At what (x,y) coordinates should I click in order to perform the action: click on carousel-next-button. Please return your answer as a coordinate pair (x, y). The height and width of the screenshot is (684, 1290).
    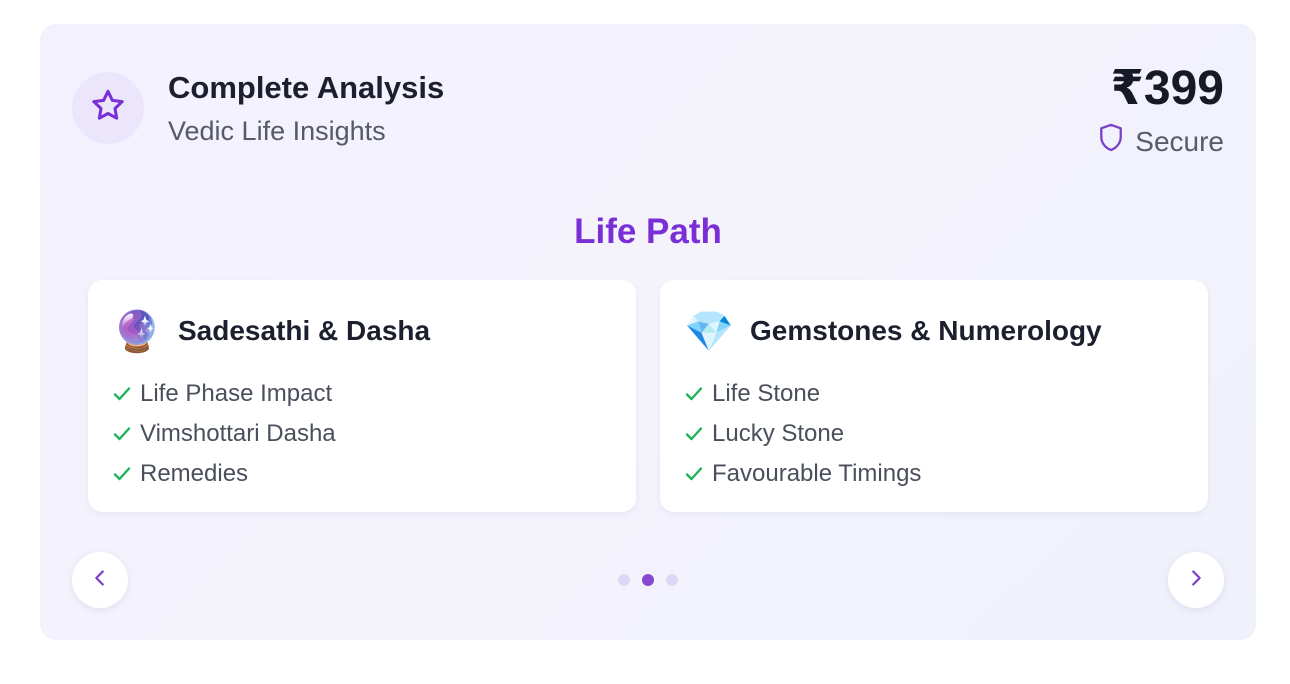
    Looking at the image, I should click on (1196, 580).